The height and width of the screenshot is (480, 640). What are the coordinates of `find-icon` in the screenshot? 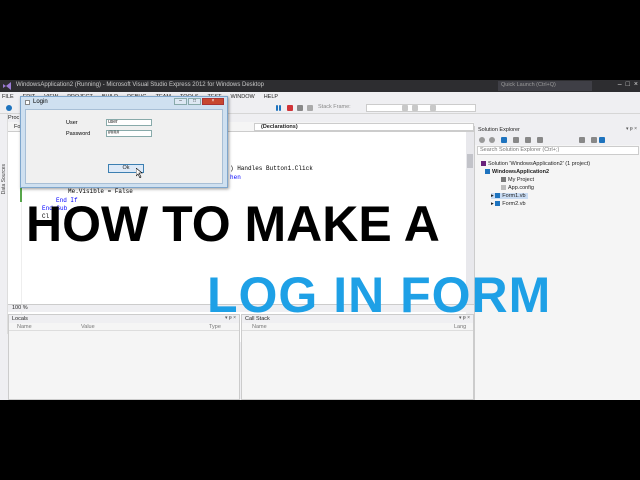 It's located at (433, 108).